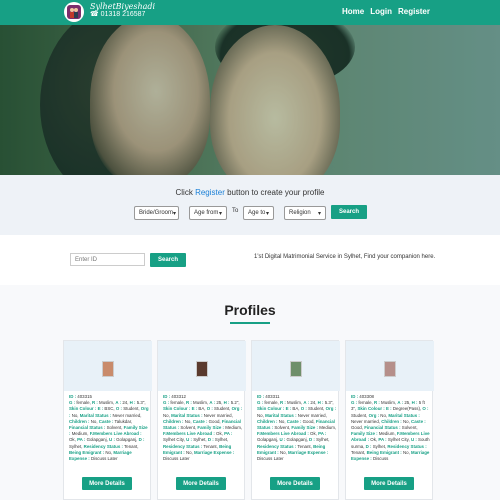 This screenshot has width=500, height=500. What do you see at coordinates (274, 192) in the screenshot?
I see `cta-suffix: button to create your profile` at bounding box center [274, 192].